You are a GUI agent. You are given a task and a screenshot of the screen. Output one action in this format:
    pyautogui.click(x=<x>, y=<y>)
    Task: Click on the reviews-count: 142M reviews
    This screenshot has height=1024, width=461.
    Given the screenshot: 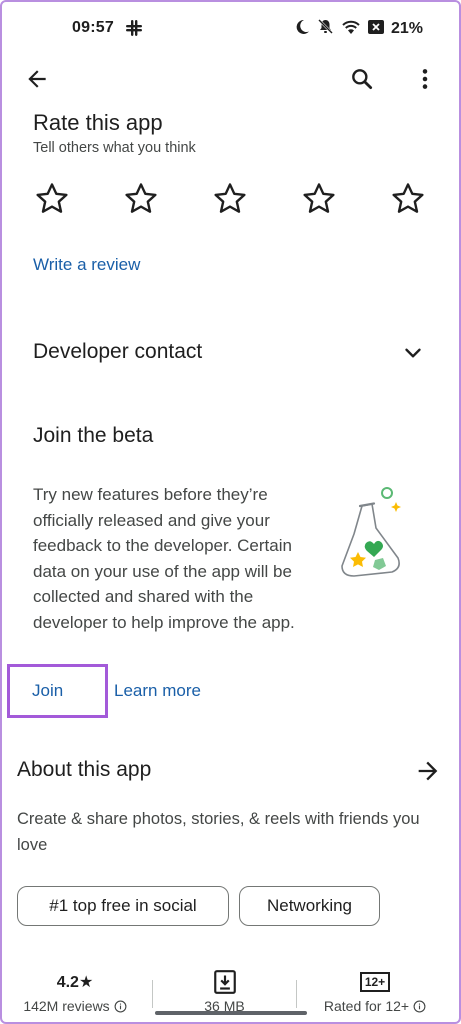 What is the action you would take?
    pyautogui.click(x=75, y=1006)
    